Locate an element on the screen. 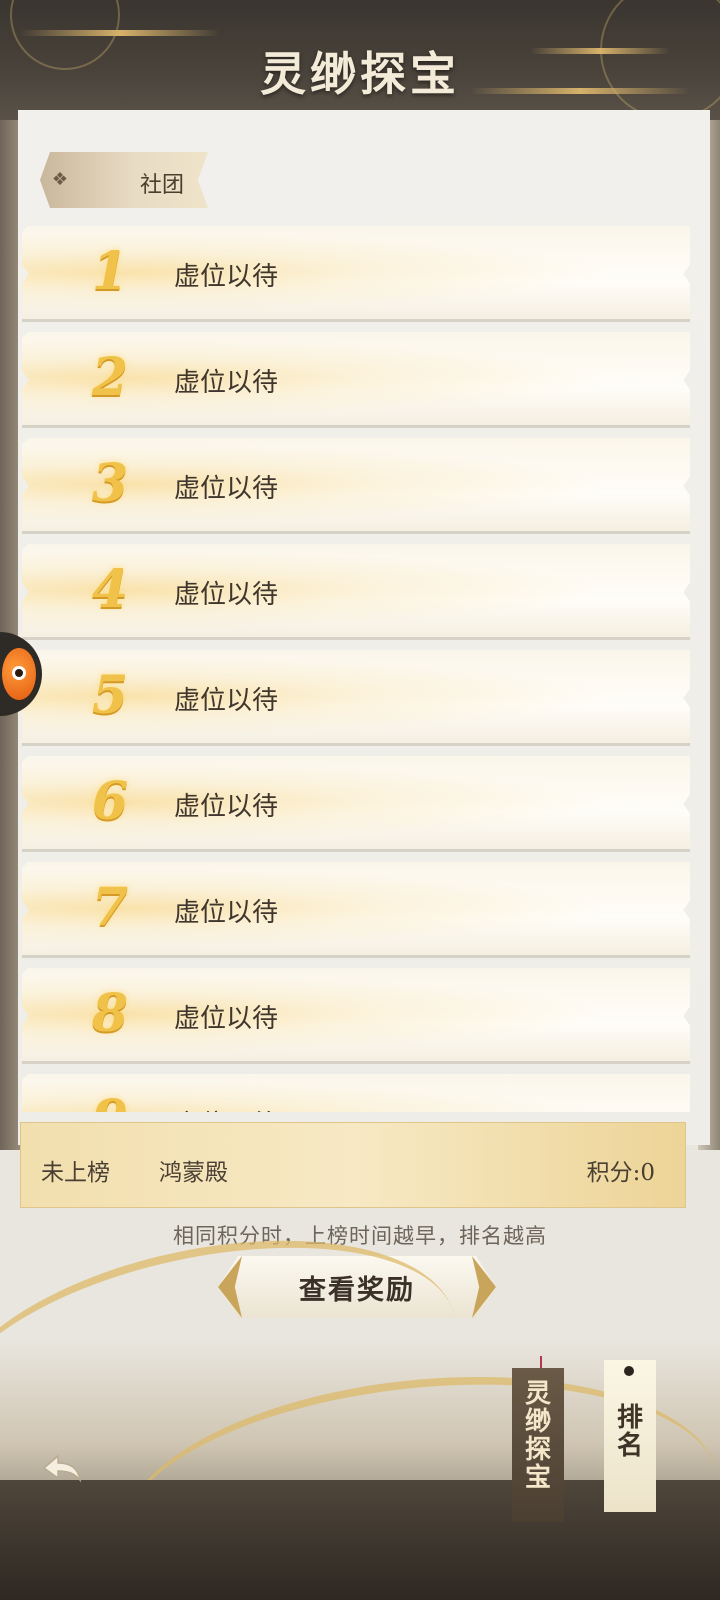 Image resolution: width=720 pixels, height=1600 pixels. my-rank-status: 未上榜 is located at coordinates (75, 1173).